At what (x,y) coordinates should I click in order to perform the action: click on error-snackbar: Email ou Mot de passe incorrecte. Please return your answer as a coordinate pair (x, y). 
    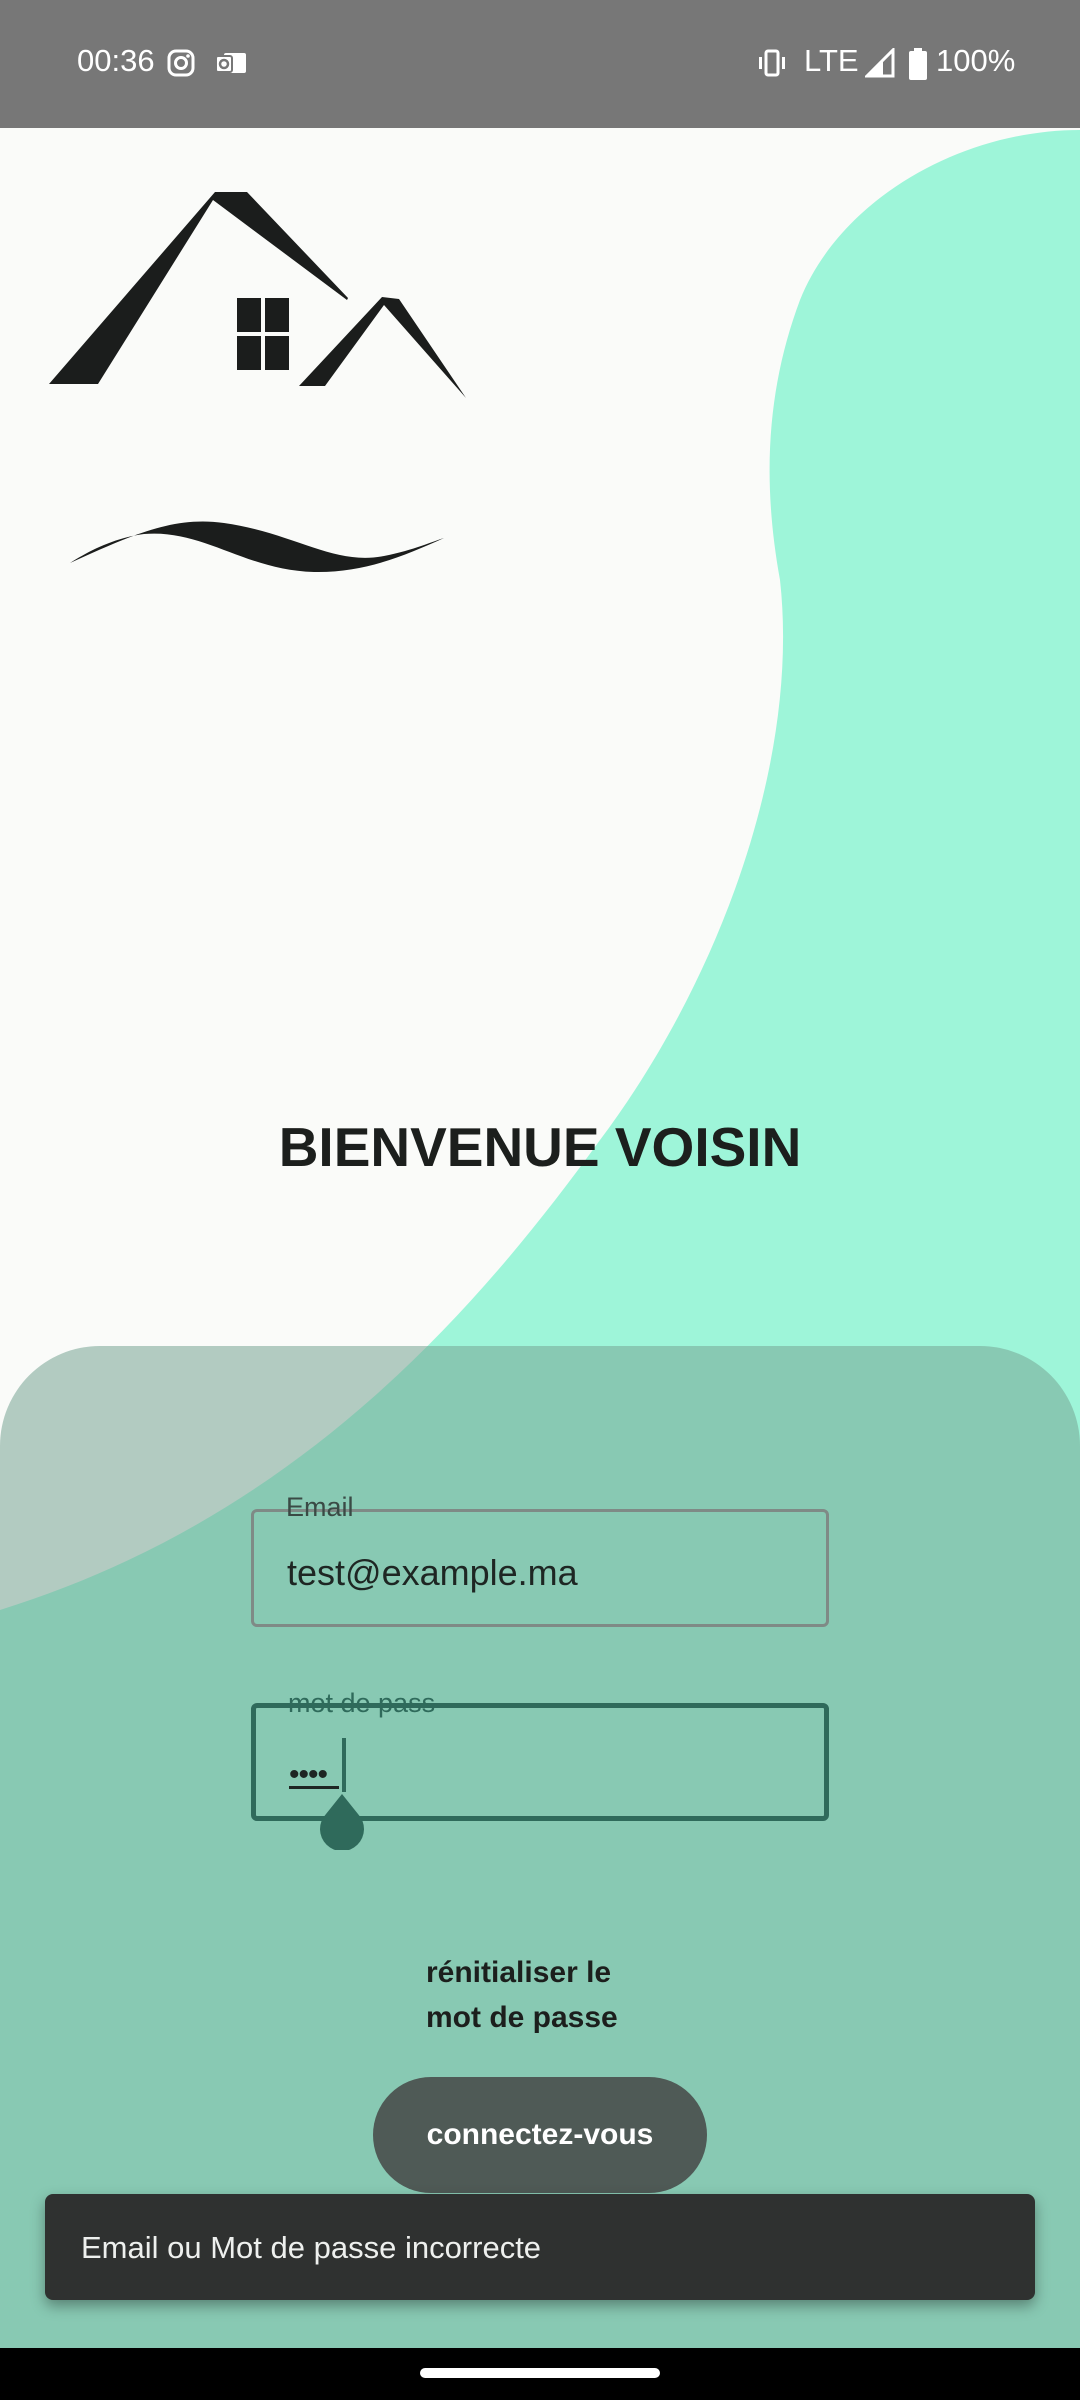
    Looking at the image, I should click on (540, 2247).